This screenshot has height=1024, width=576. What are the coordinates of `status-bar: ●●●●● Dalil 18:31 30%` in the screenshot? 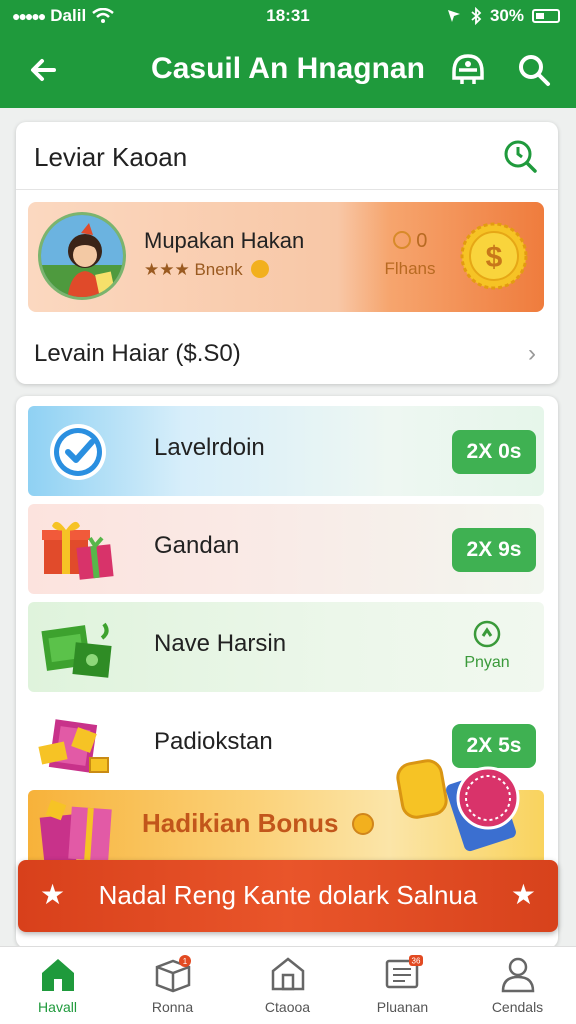 It's located at (288, 17).